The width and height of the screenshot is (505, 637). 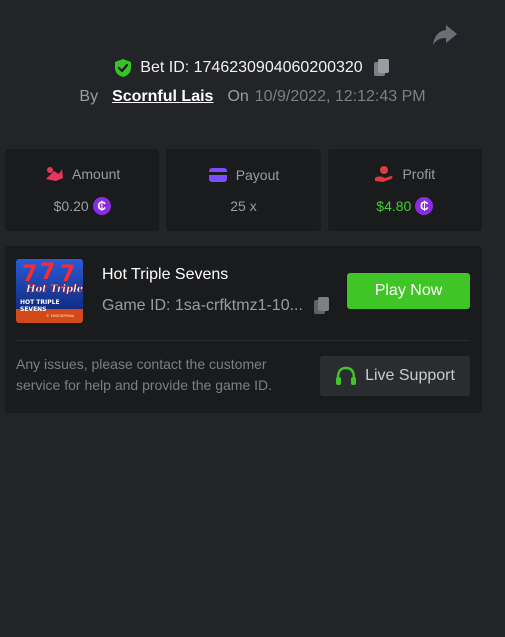 I want to click on game-title: Hot Triple Sevens, so click(x=165, y=274).